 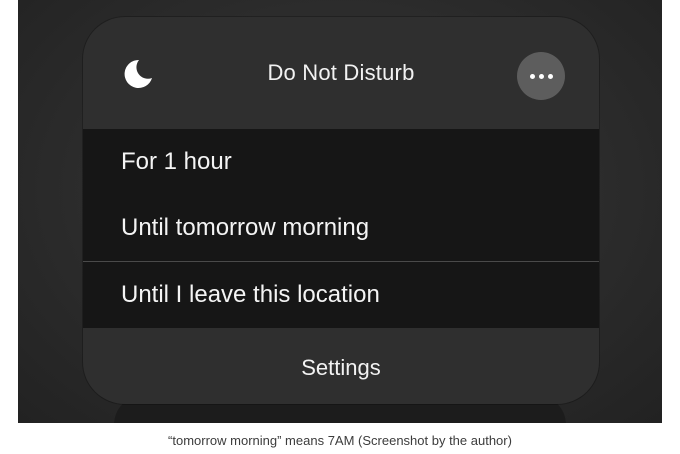 What do you see at coordinates (250, 294) in the screenshot?
I see `option-label: Until I leave this location` at bounding box center [250, 294].